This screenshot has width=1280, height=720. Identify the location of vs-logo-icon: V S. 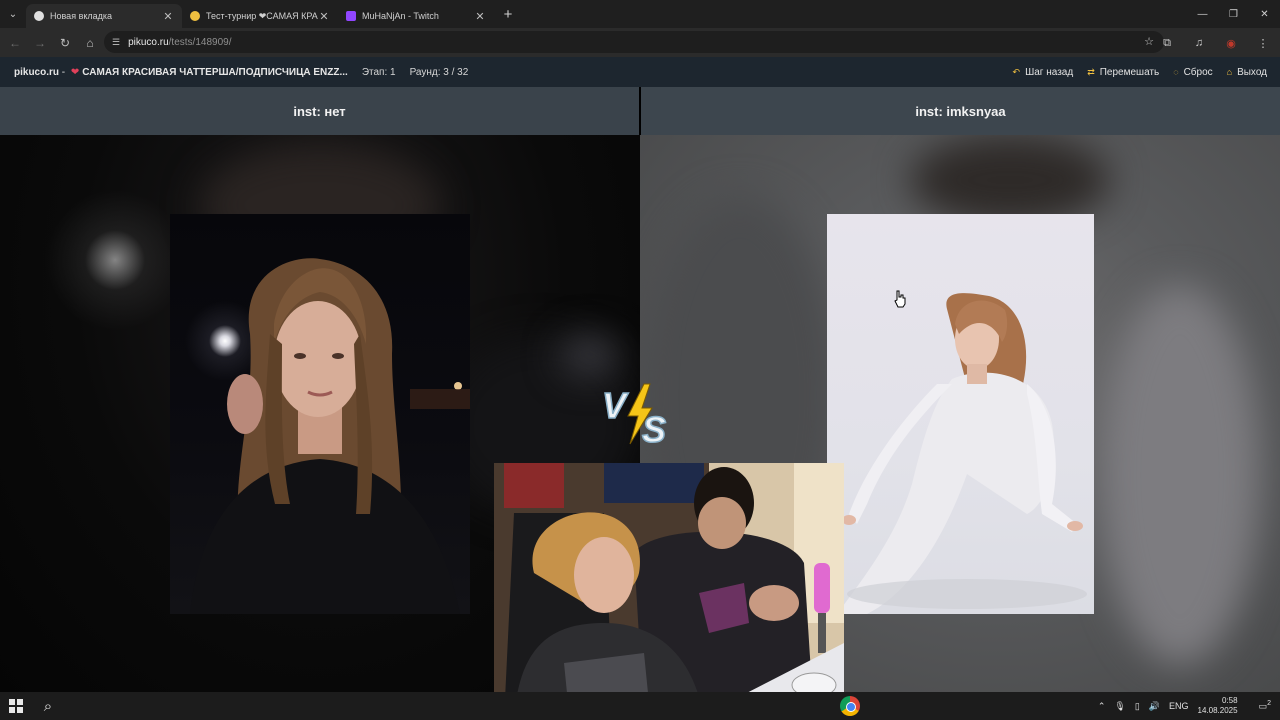
(634, 417).